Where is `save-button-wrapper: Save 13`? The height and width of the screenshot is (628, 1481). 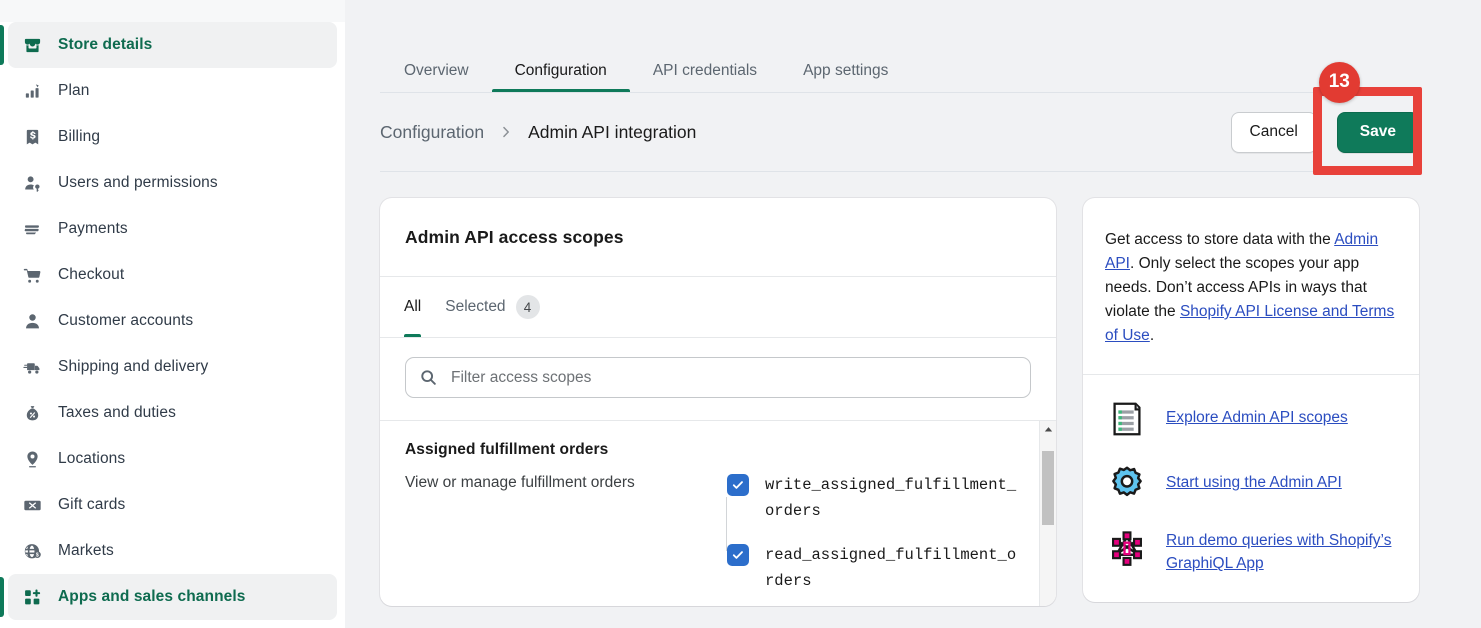 save-button-wrapper: Save 13 is located at coordinates (1367, 118).